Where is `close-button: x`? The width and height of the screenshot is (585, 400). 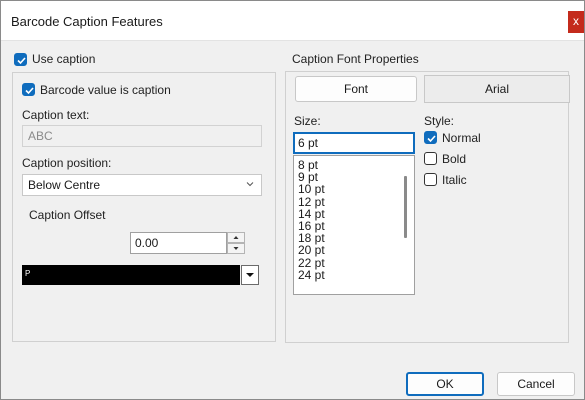
close-button: x is located at coordinates (576, 22).